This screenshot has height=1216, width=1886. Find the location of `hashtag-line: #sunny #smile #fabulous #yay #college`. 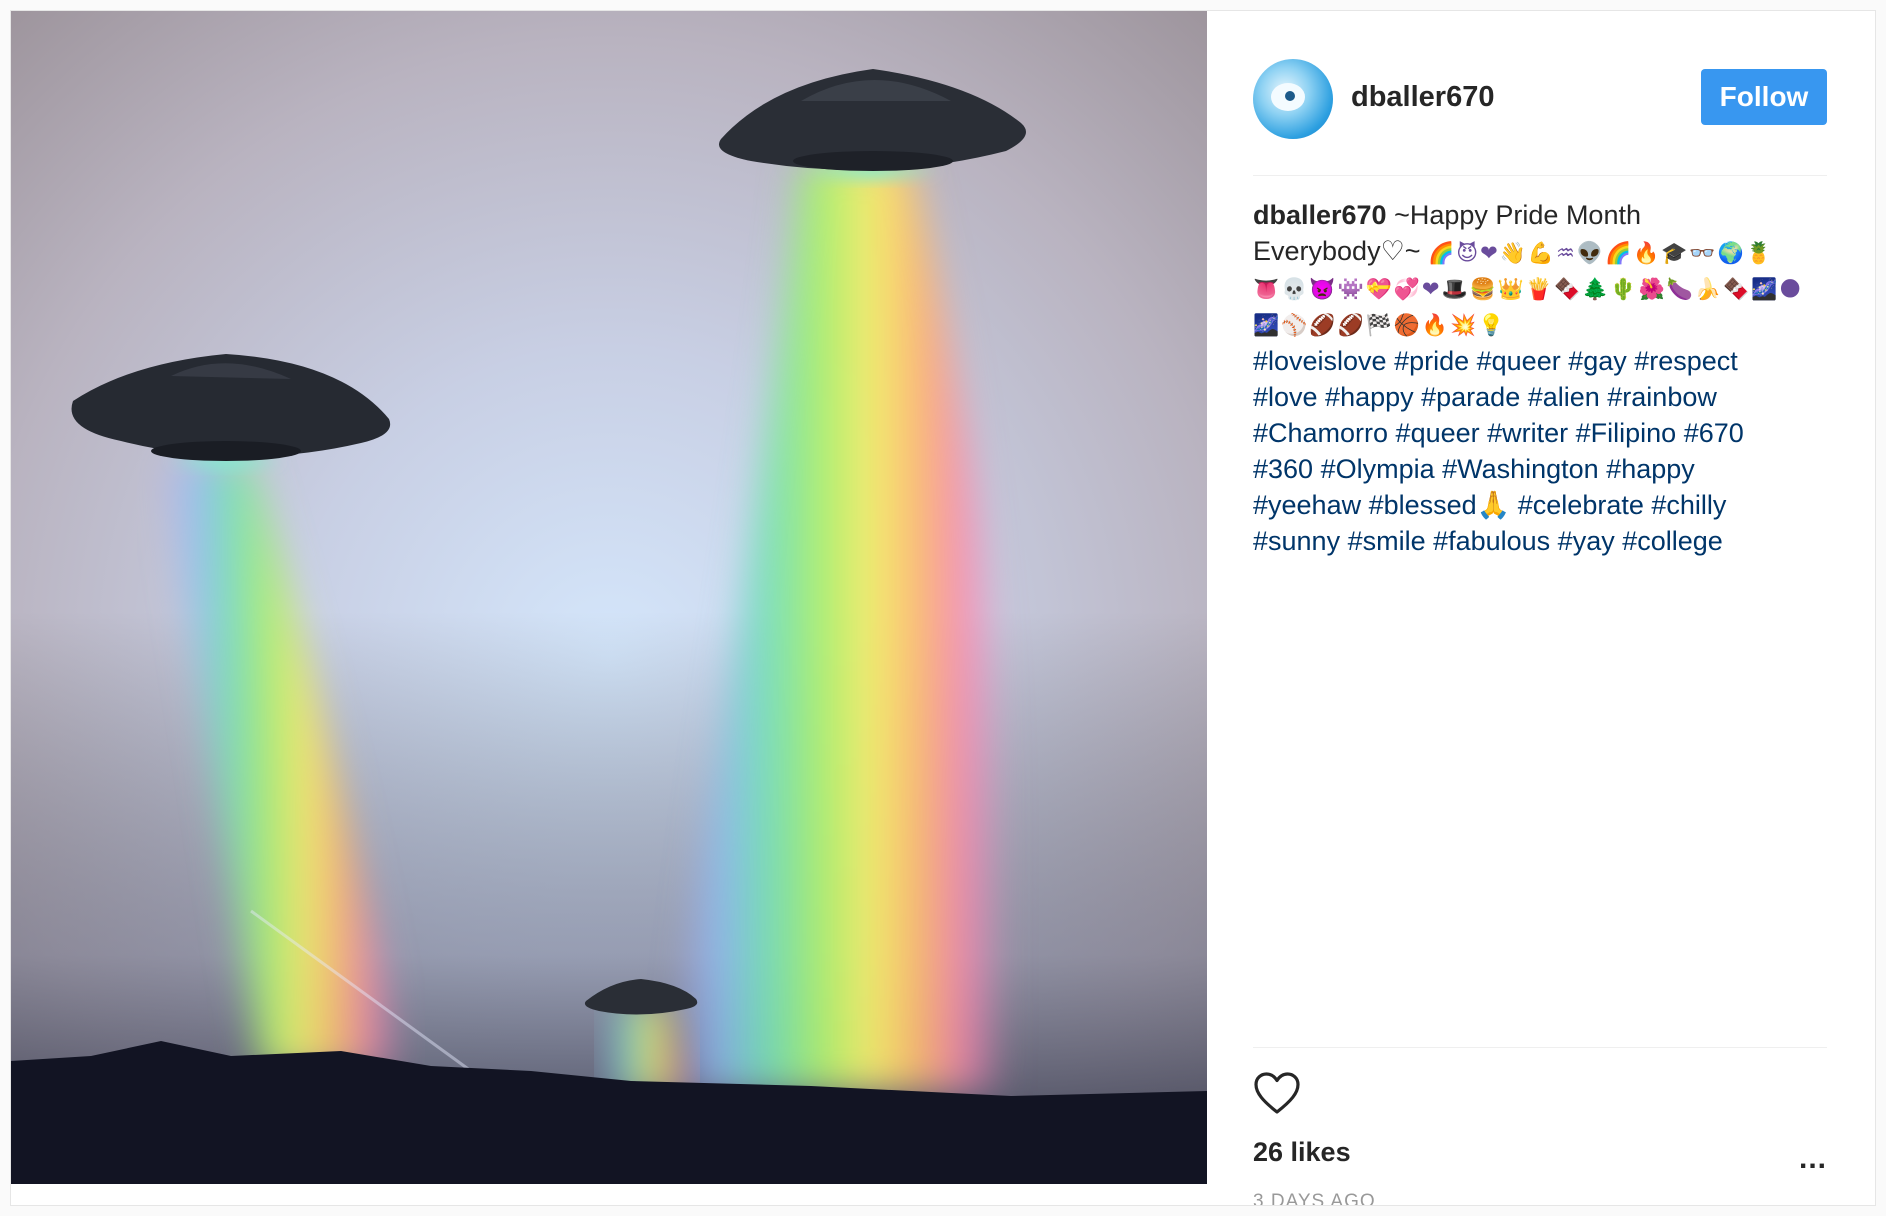

hashtag-line: #sunny #smile #fabulous #yay #college is located at coordinates (1541, 541).